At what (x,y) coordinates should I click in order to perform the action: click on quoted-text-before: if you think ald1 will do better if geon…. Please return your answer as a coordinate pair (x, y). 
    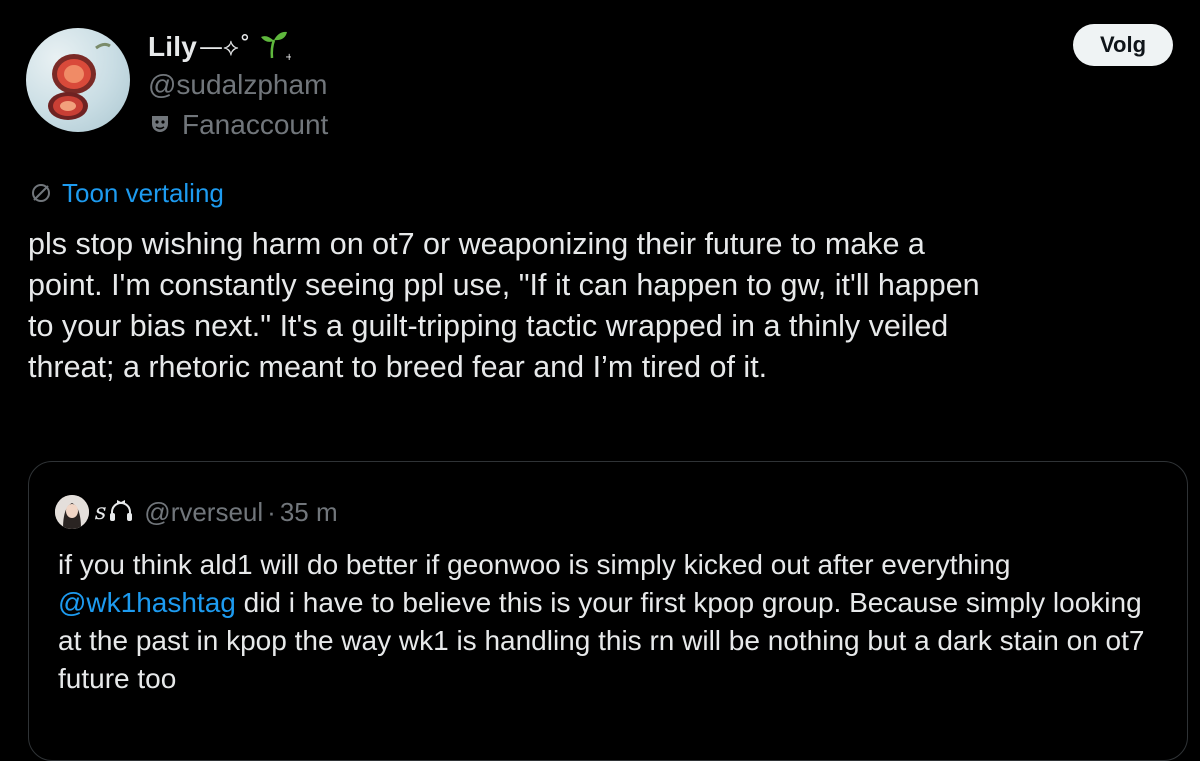
    Looking at the image, I should click on (534, 564).